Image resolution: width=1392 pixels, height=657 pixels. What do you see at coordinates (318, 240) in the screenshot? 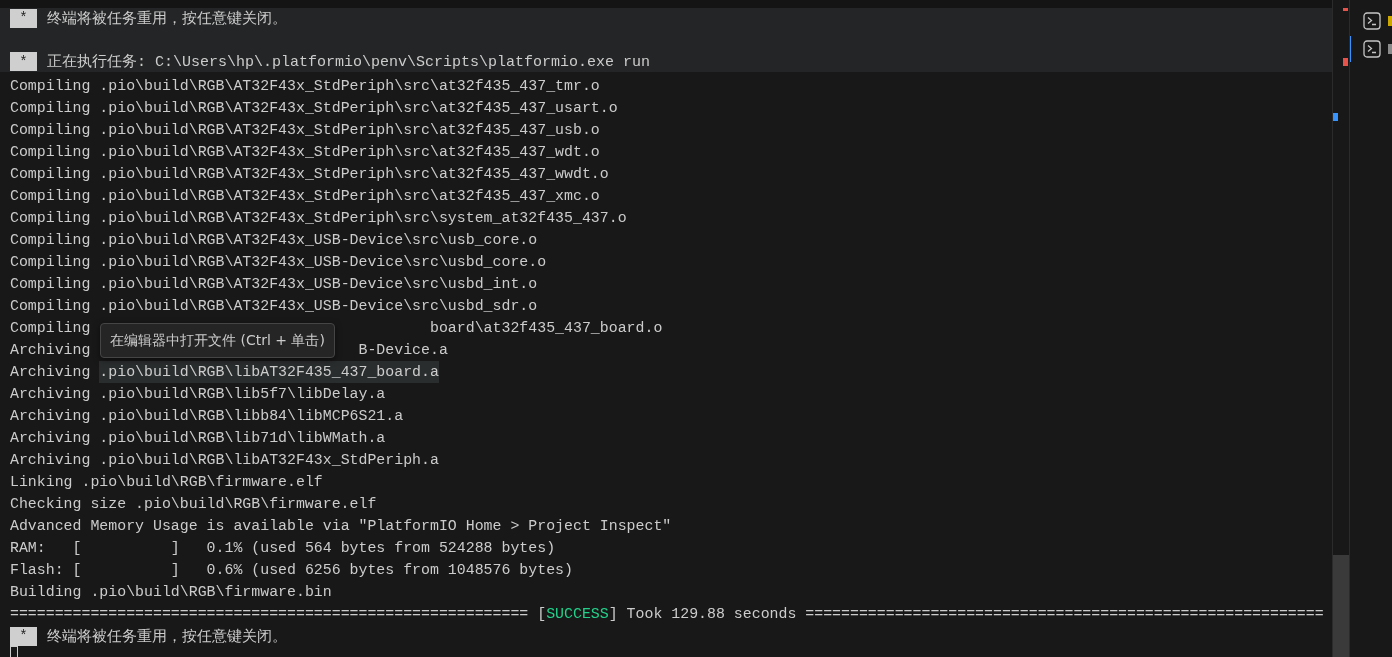
I see `file-path-link: .pio\build\RGB\AT32F43x_USB-Device\src\usb_core.o` at bounding box center [318, 240].